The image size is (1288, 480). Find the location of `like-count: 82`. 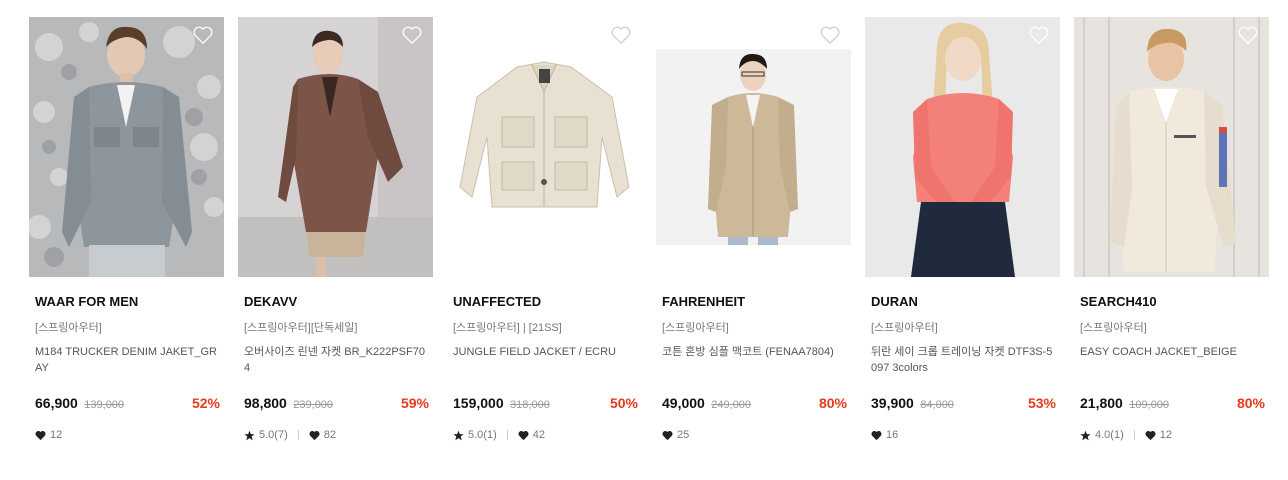

like-count: 82 is located at coordinates (322, 435).